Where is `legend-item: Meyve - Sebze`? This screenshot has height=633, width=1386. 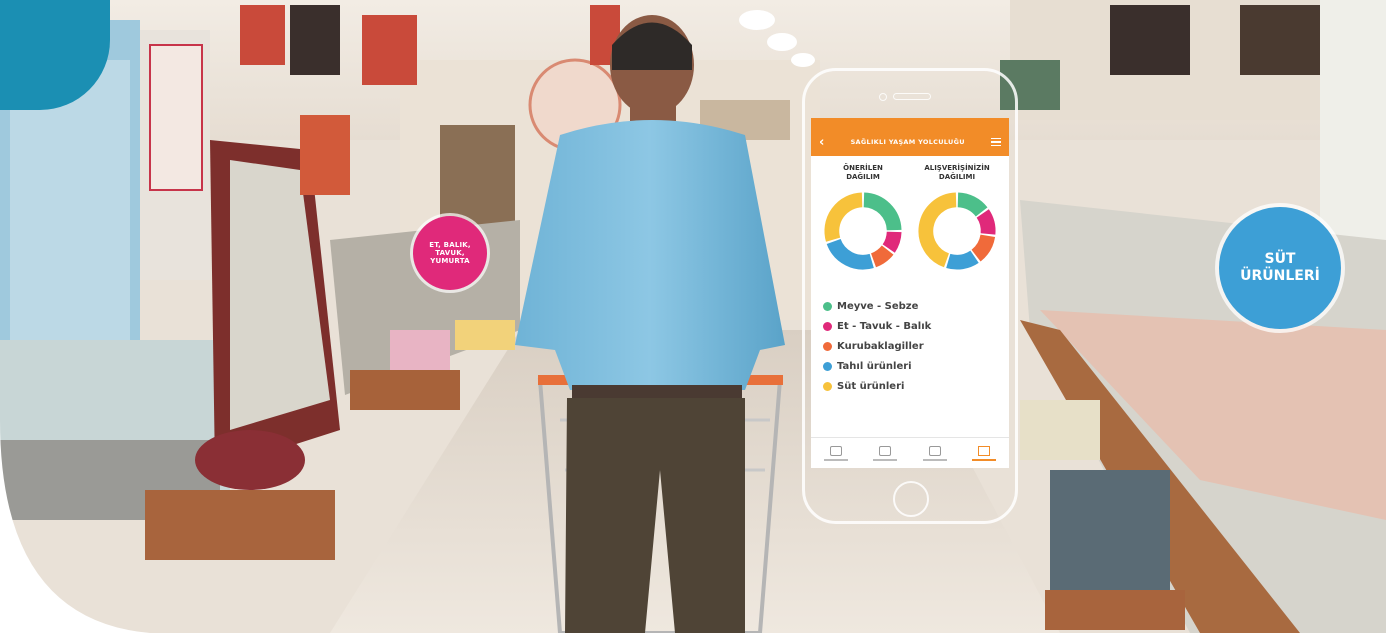
legend-item: Meyve - Sebze is located at coordinates (916, 306).